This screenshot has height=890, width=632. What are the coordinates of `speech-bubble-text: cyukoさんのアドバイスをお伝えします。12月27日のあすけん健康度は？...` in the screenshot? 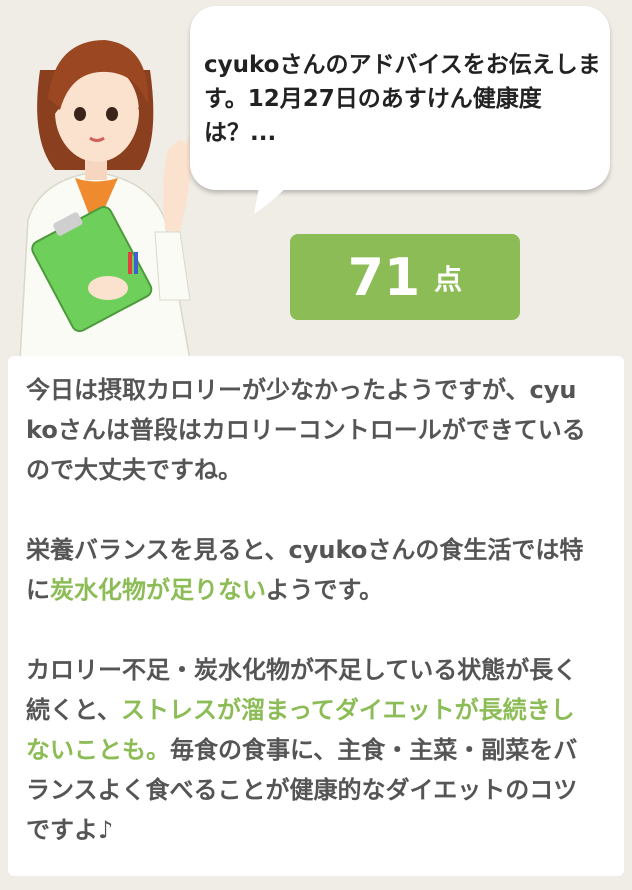 It's located at (402, 99).